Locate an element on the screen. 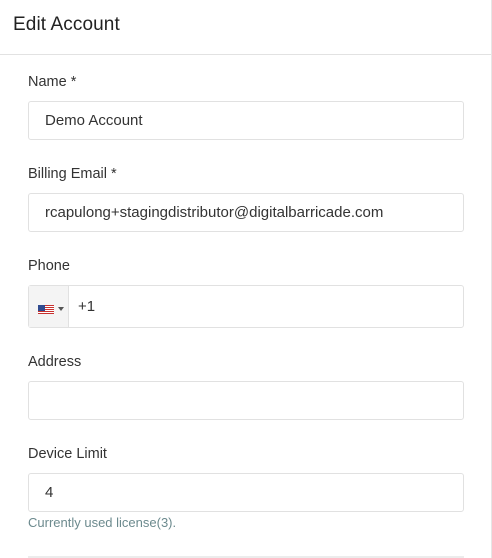  phone-input: +1 is located at coordinates (86, 306).